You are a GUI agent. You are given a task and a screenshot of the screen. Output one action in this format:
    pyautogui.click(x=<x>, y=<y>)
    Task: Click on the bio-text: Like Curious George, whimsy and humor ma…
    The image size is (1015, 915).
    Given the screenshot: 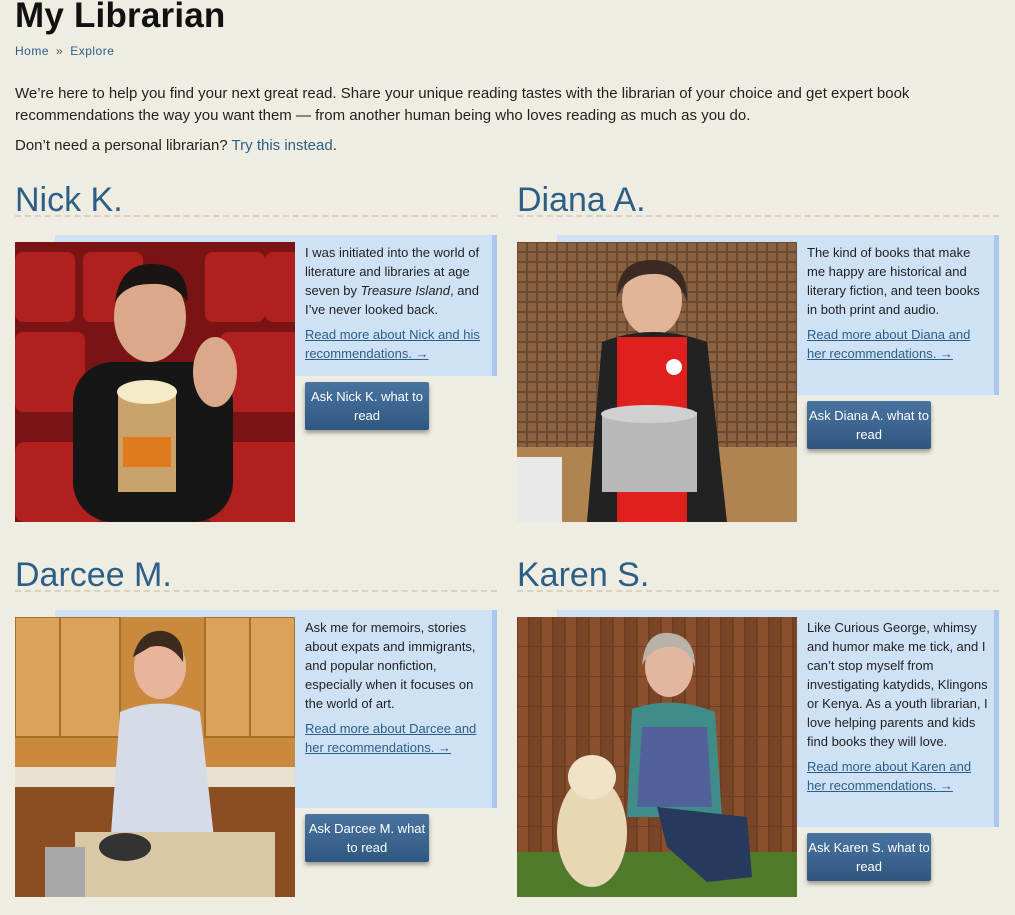 What is the action you would take?
    pyautogui.click(x=897, y=684)
    